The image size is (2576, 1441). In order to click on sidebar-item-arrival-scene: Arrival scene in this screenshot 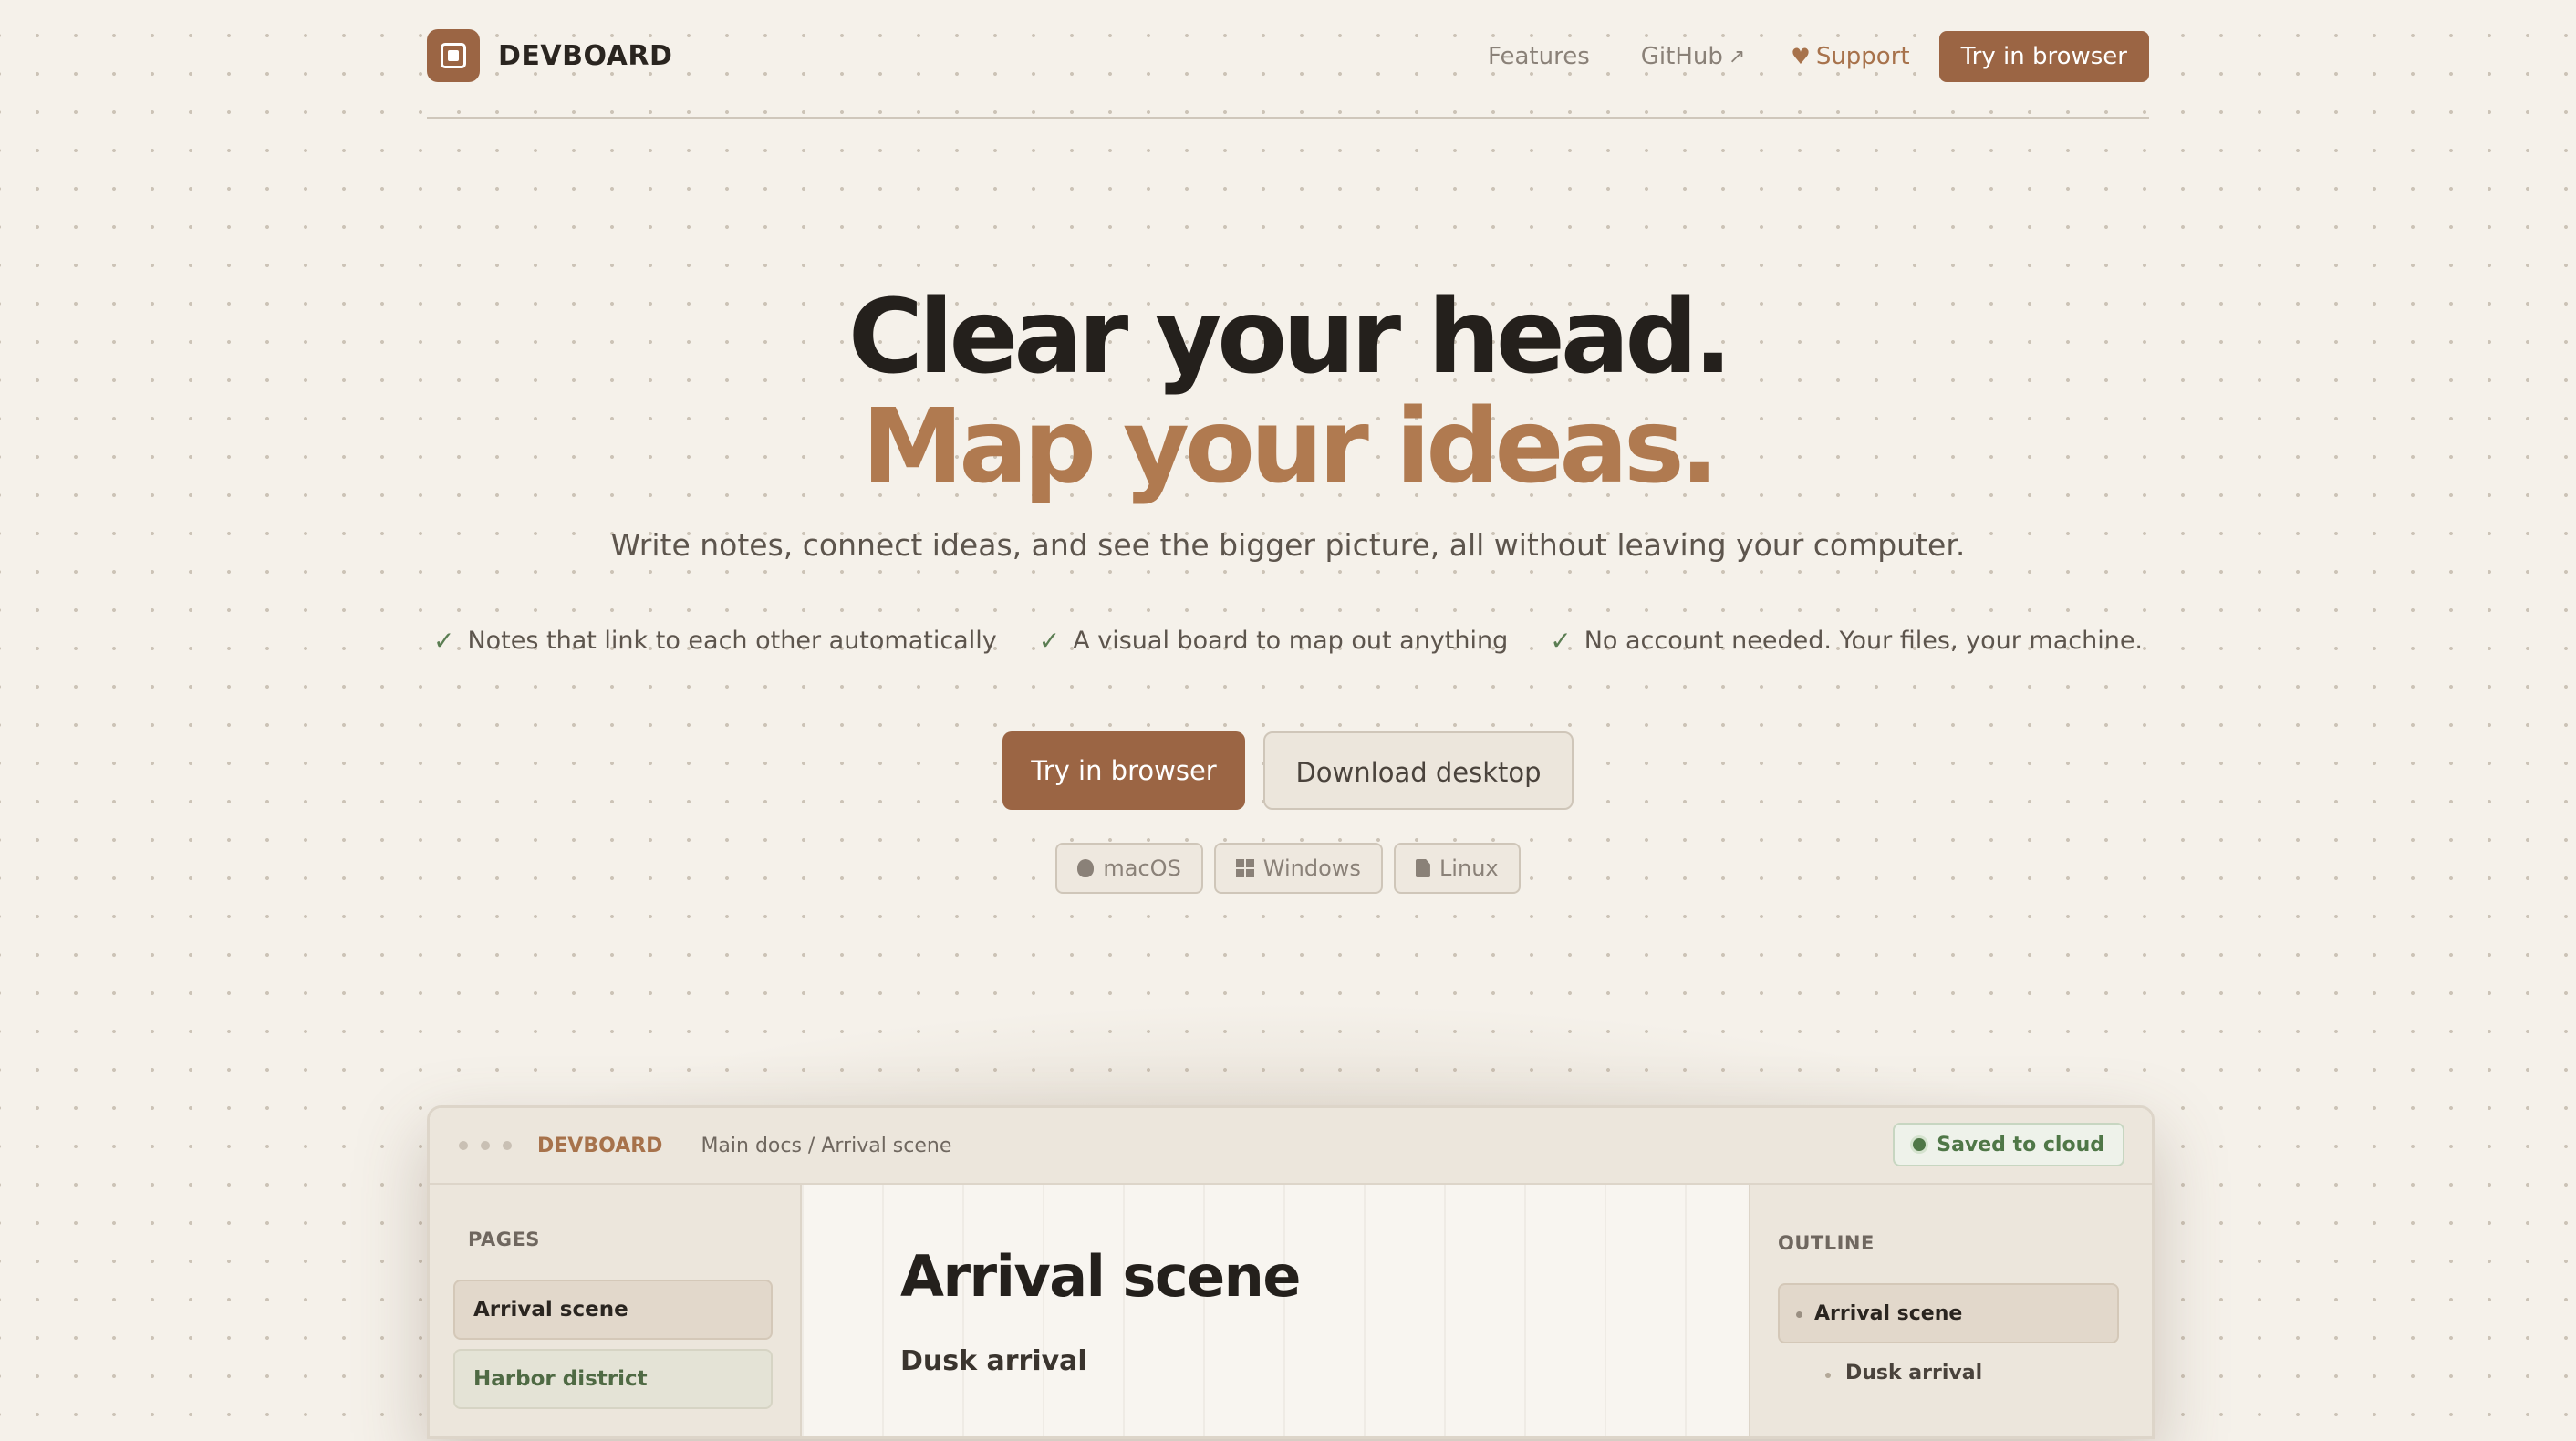, I will do `click(613, 1310)`.